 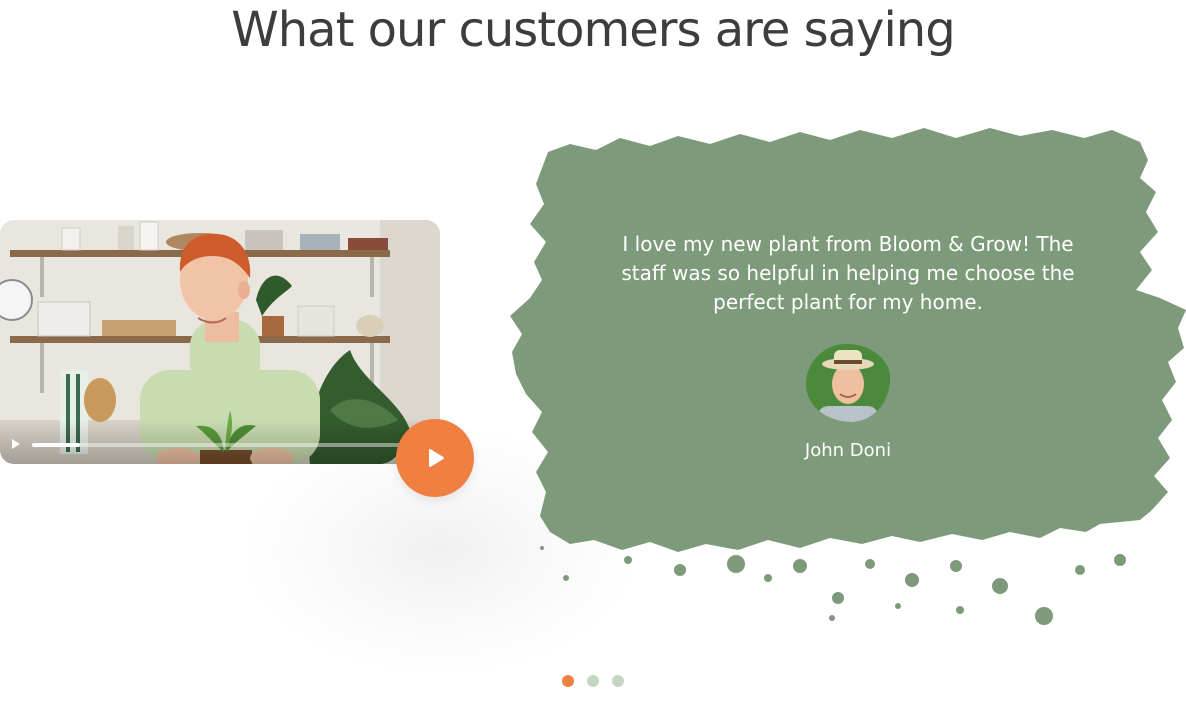 I want to click on testimonial-video, so click(x=220, y=342).